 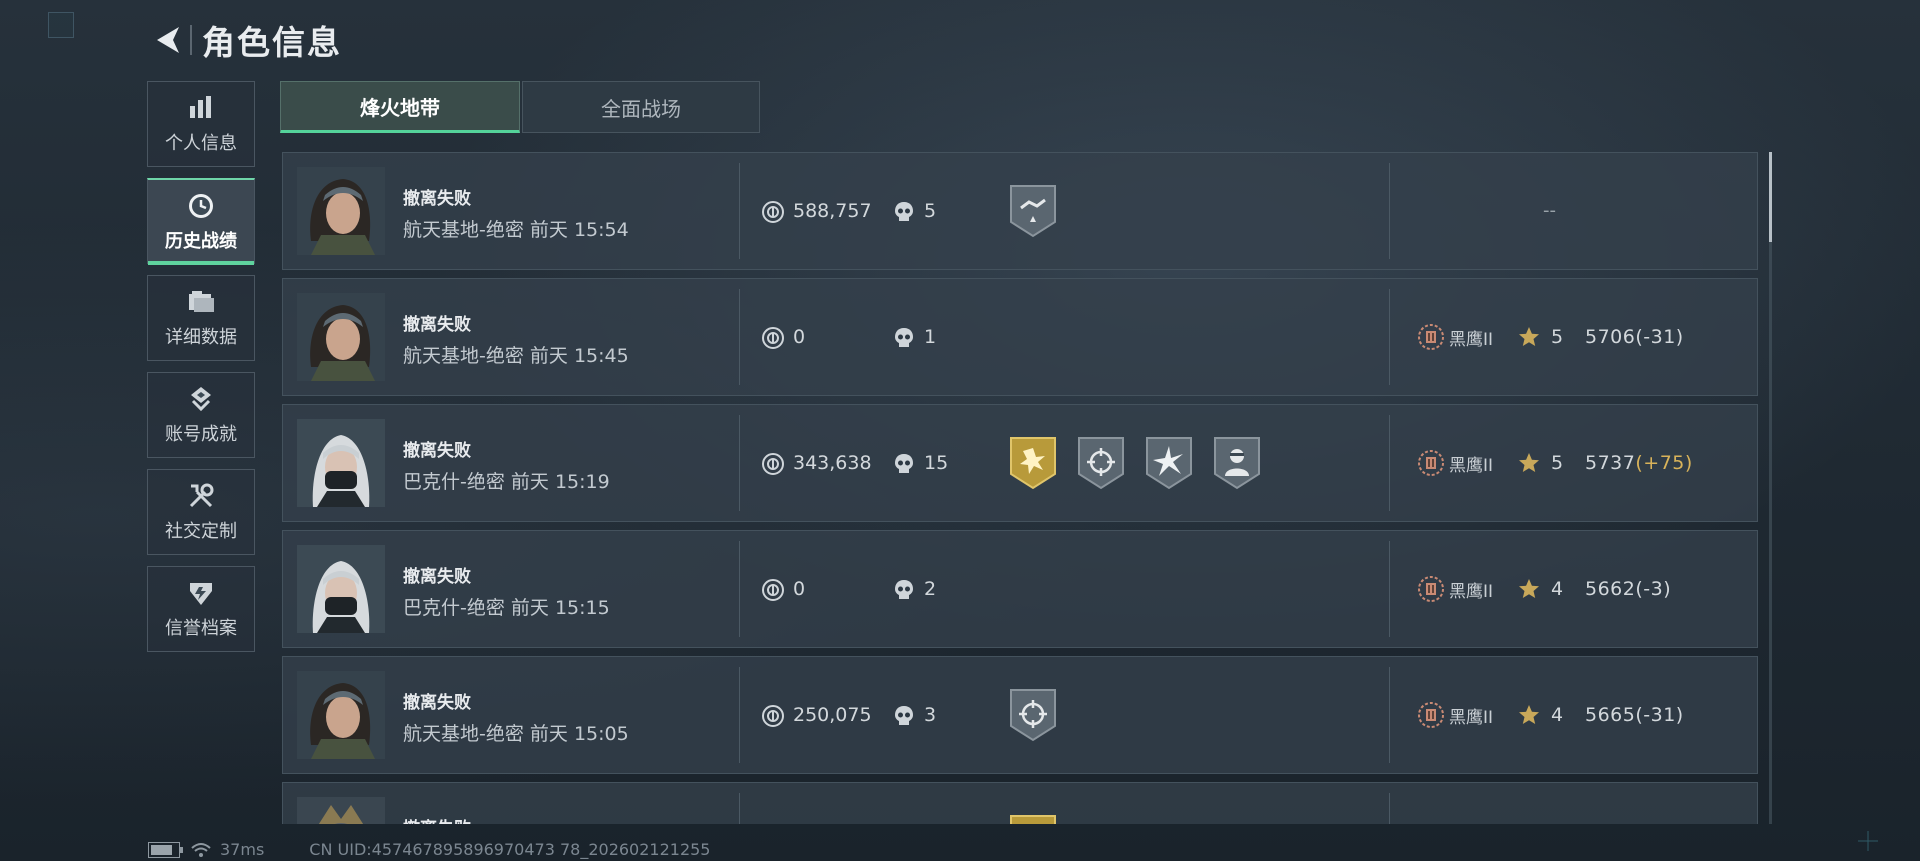 What do you see at coordinates (506, 480) in the screenshot?
I see `map-and-time: 巴克什-绝密 前天 15:19` at bounding box center [506, 480].